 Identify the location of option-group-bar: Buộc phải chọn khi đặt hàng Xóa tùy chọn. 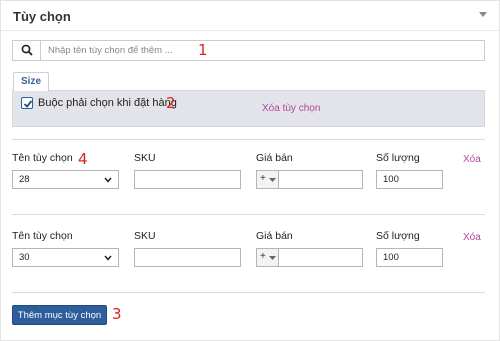
(248, 108).